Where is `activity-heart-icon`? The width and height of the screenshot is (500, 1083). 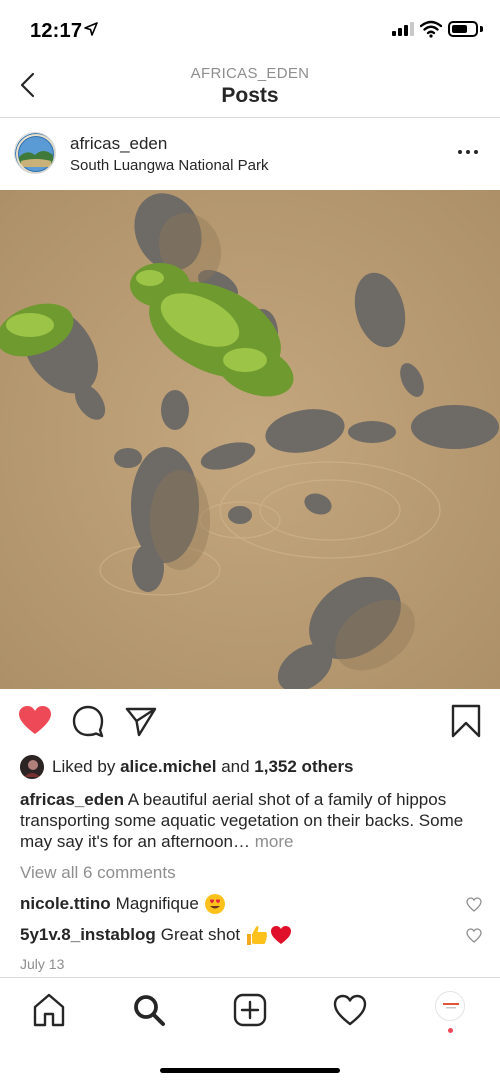 activity-heart-icon is located at coordinates (350, 1010).